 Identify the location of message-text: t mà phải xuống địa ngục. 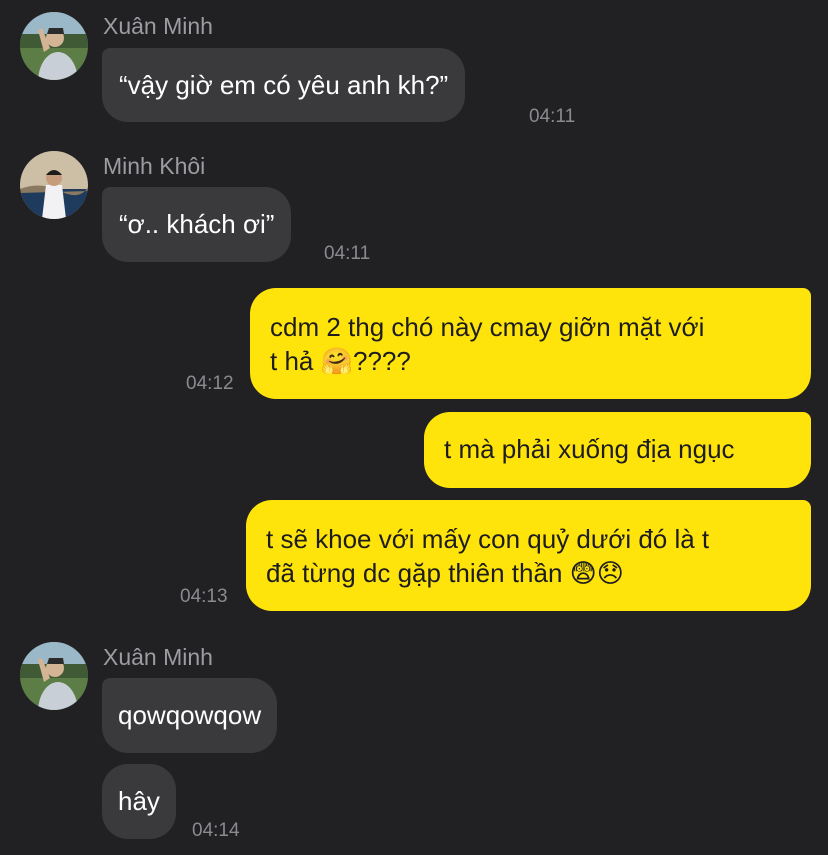
(589, 449).